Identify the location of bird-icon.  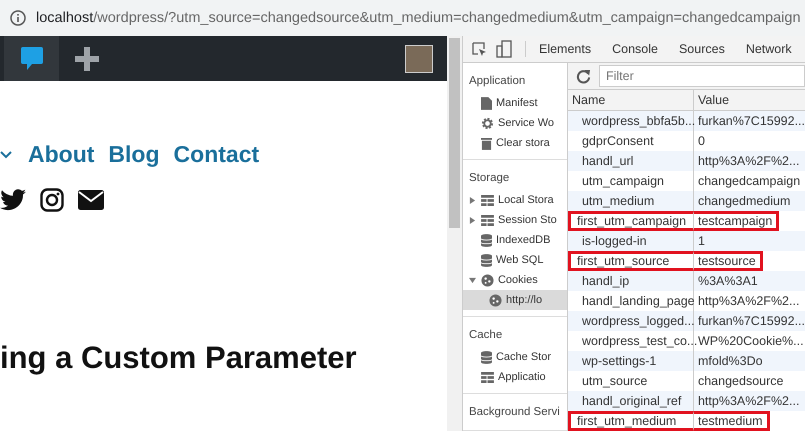
(13, 200).